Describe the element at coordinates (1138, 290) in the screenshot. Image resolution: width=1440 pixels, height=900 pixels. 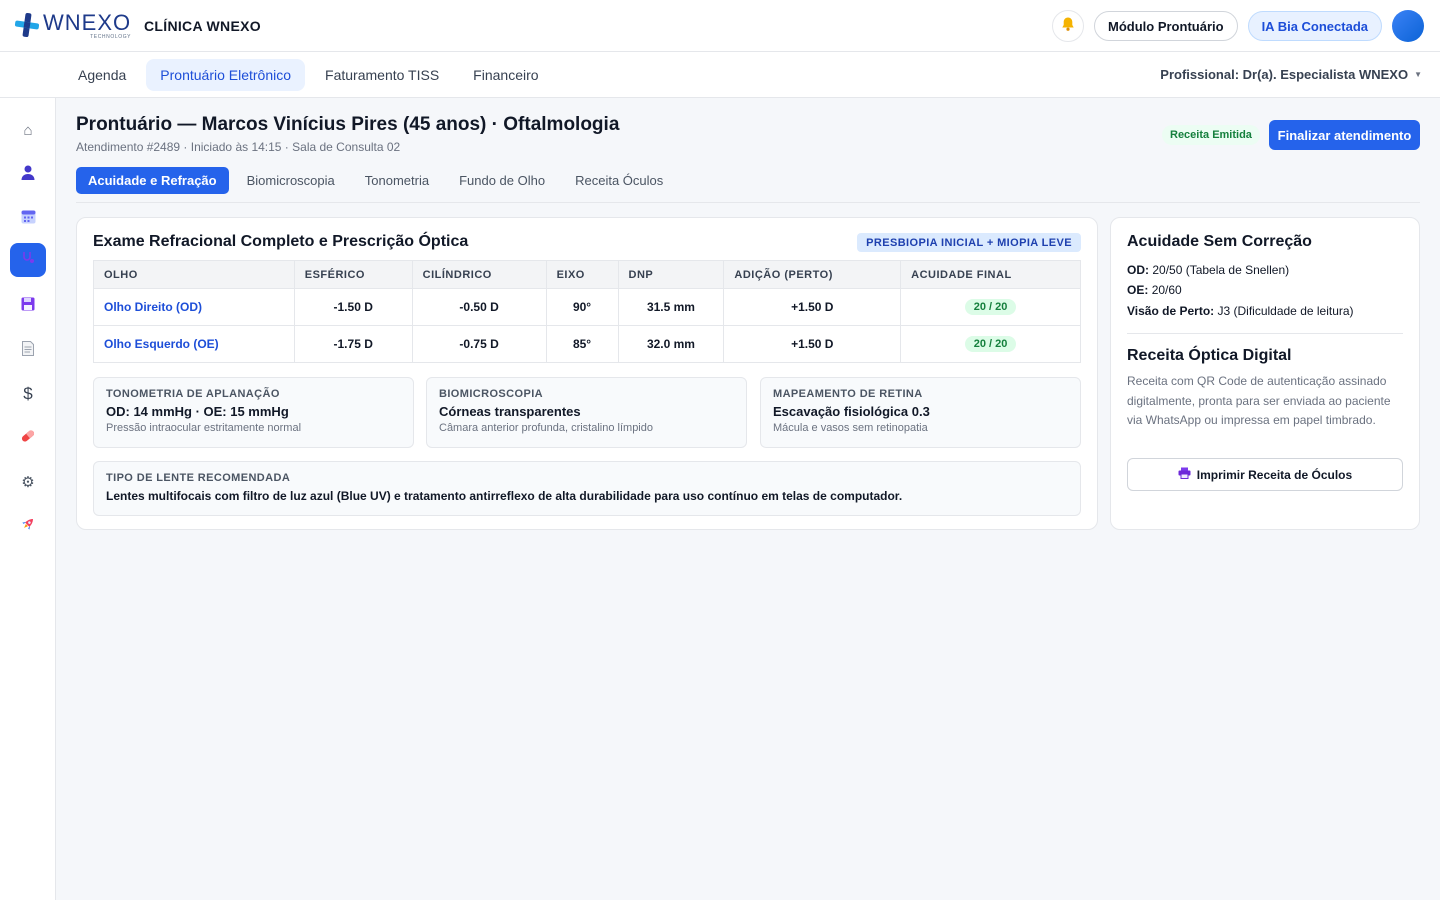
I see `oe-label: OE:` at that location.